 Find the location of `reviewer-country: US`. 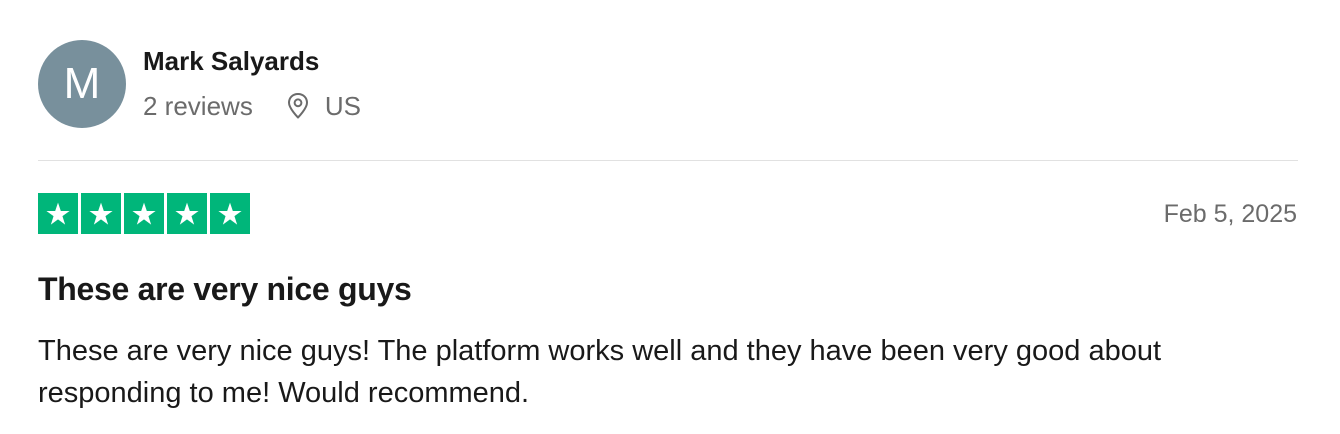

reviewer-country: US is located at coordinates (342, 106).